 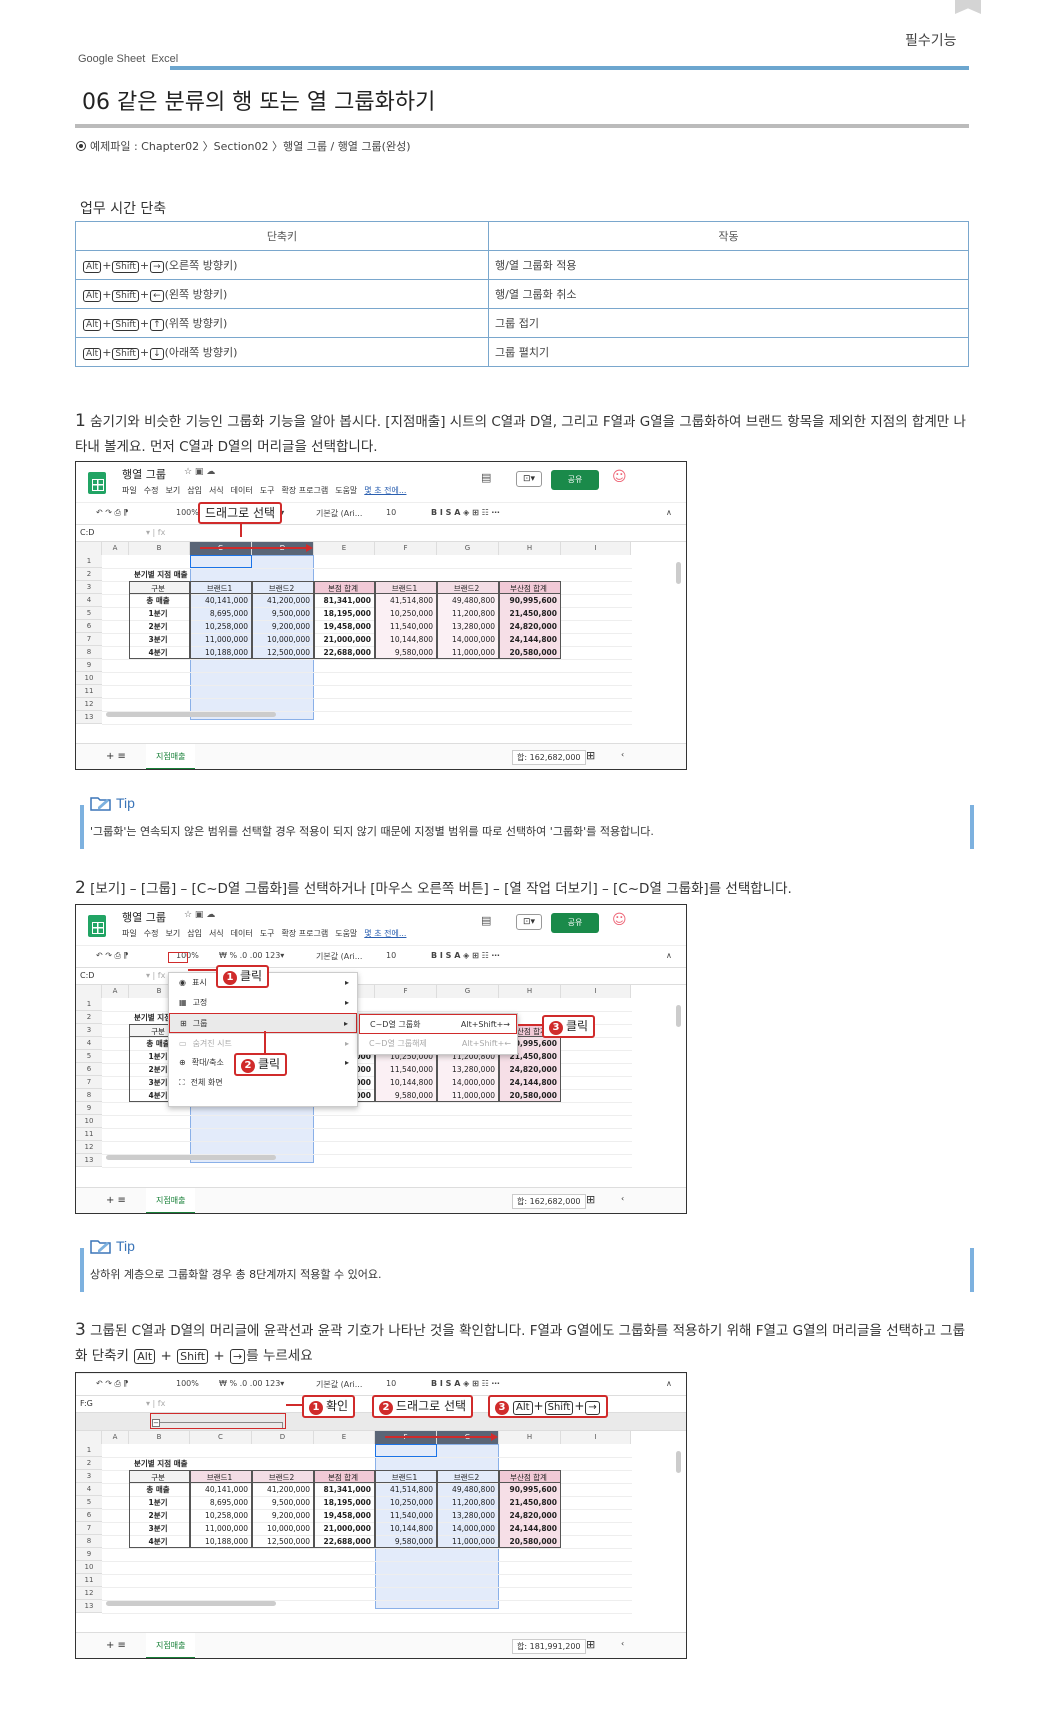 What do you see at coordinates (438, 1044) in the screenshot?
I see `group-submenu-item: C~D열 그룹해제 Alt+Shift+←` at bounding box center [438, 1044].